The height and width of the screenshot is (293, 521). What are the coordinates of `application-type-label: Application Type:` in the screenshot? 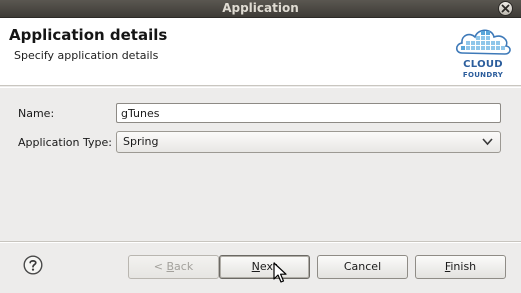 It's located at (65, 142).